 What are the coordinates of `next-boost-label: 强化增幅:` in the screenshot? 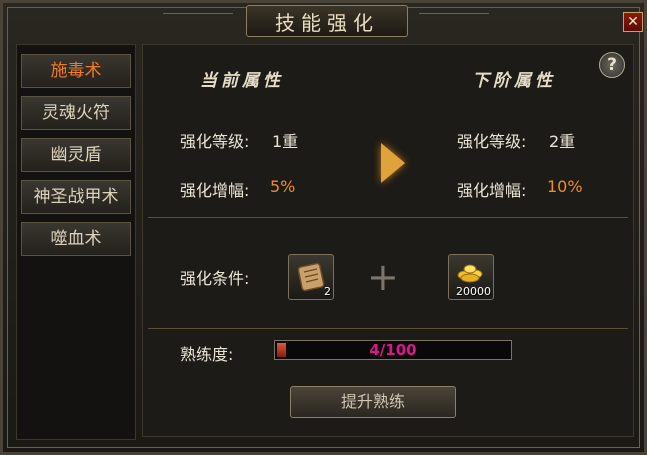 It's located at (492, 190).